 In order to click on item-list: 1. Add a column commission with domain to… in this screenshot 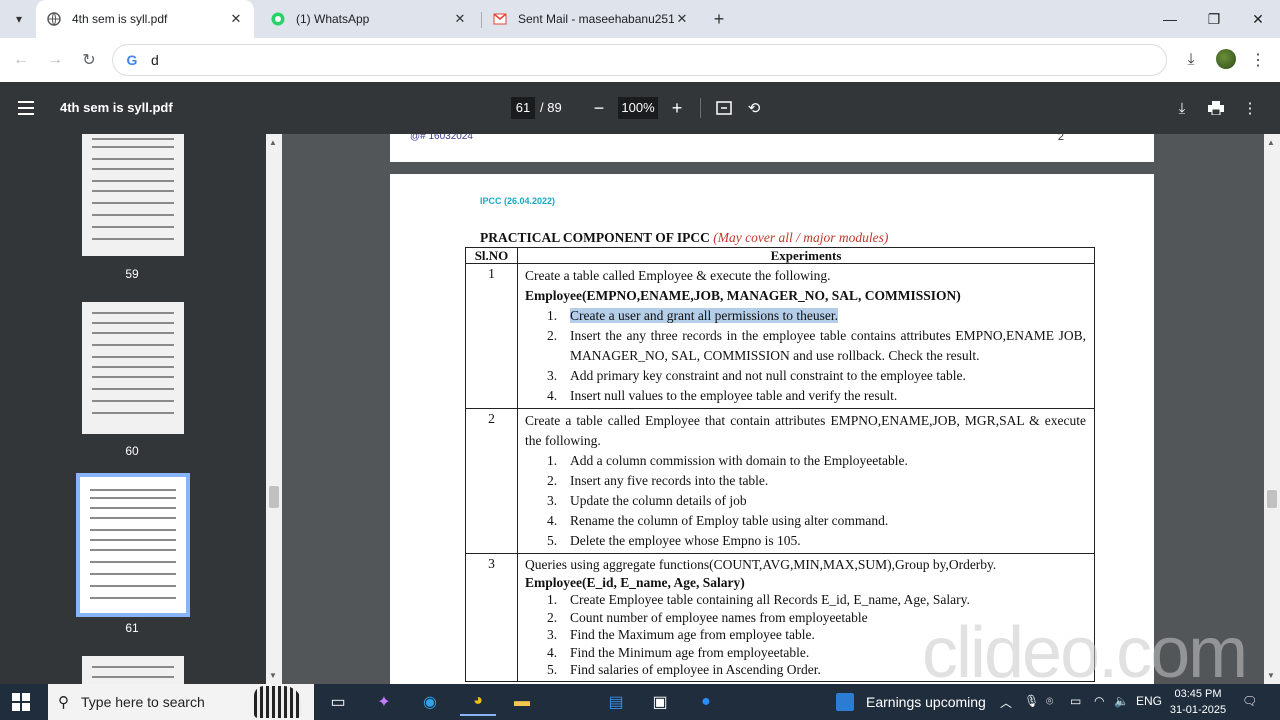, I will do `click(816, 501)`.